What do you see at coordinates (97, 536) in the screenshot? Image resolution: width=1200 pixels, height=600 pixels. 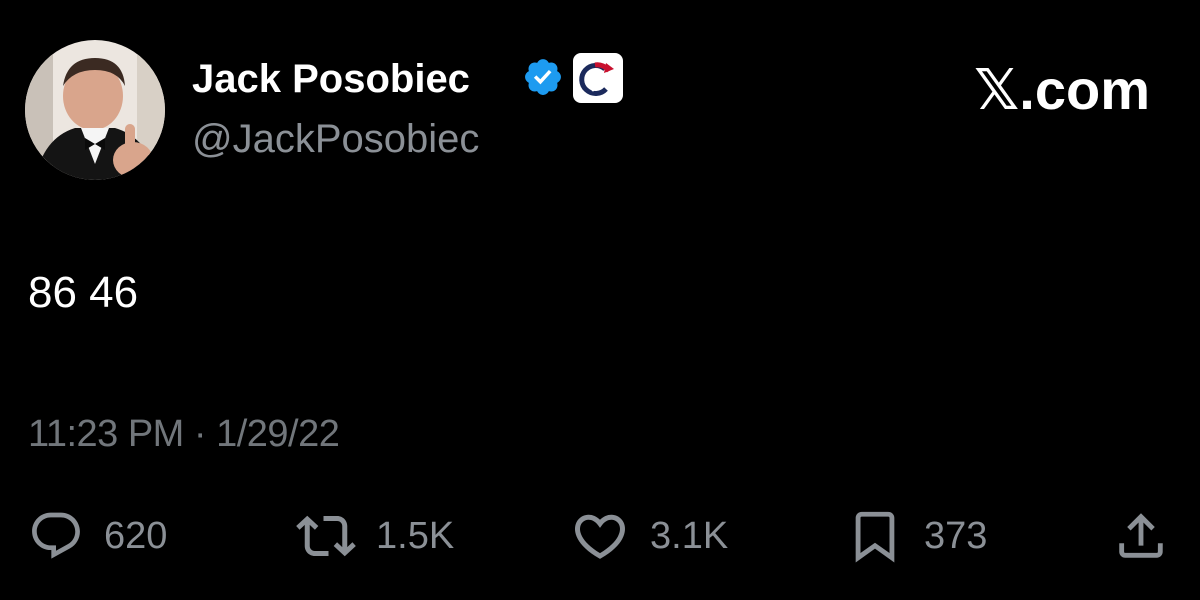 I see `reply-button: 620` at bounding box center [97, 536].